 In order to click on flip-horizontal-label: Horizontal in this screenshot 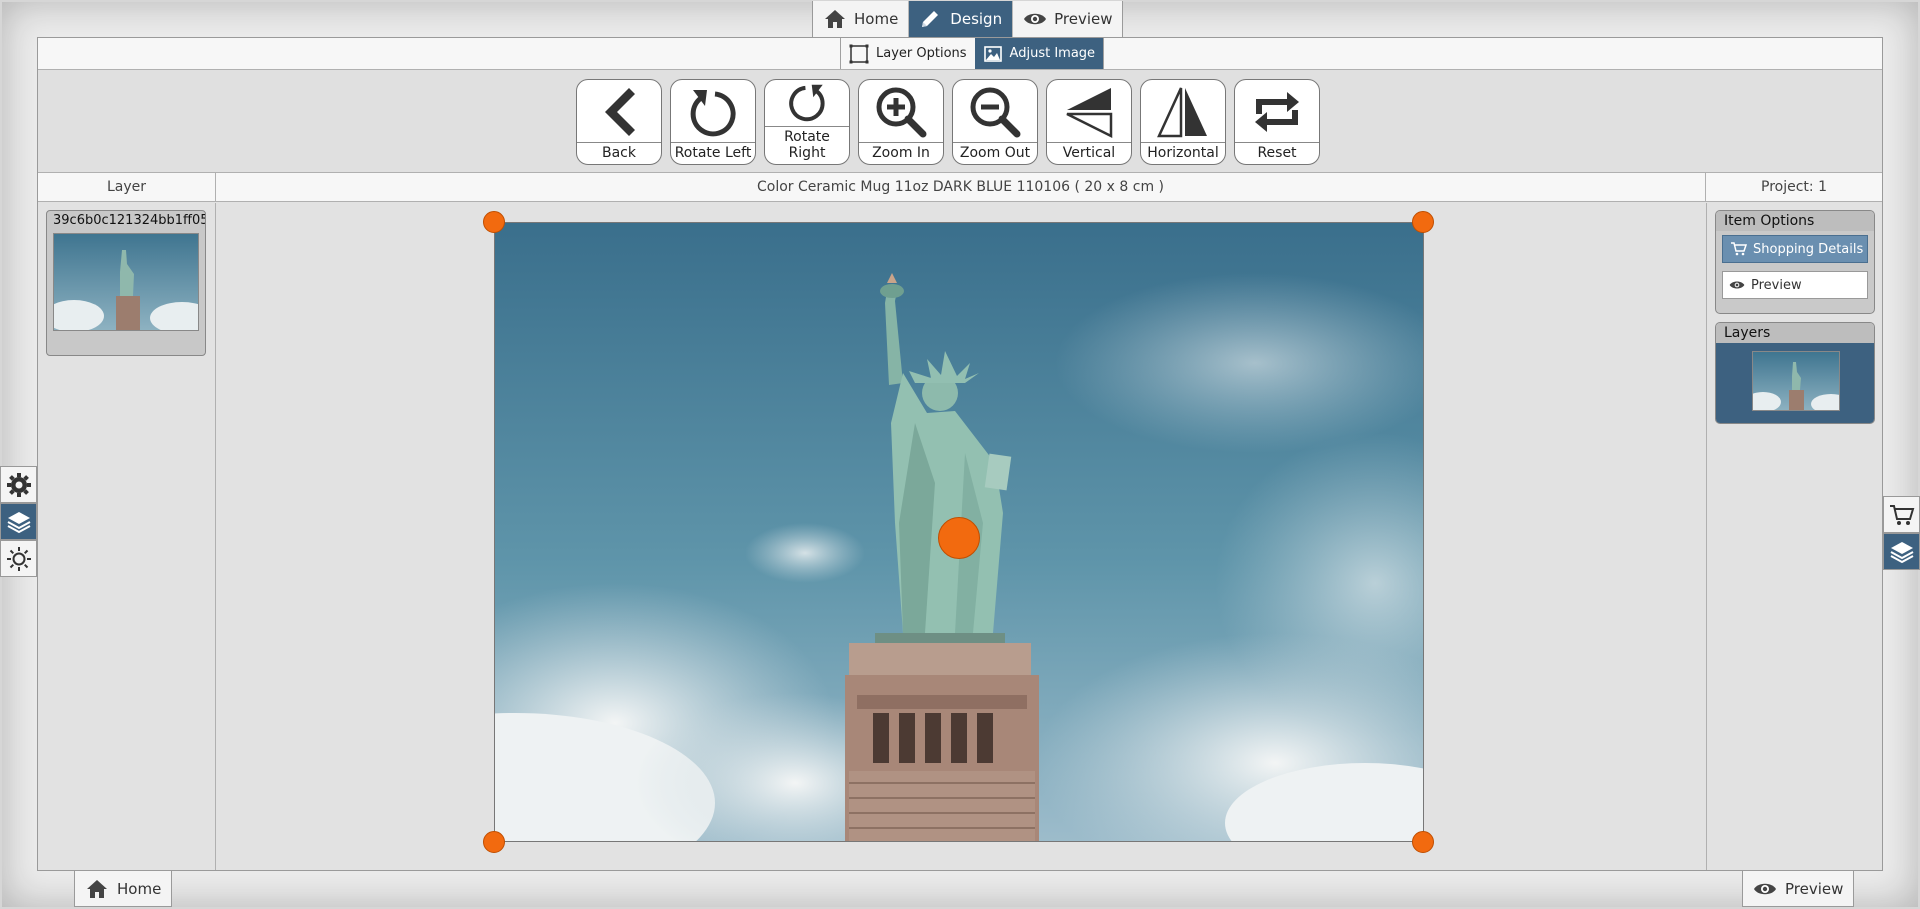, I will do `click(1183, 153)`.